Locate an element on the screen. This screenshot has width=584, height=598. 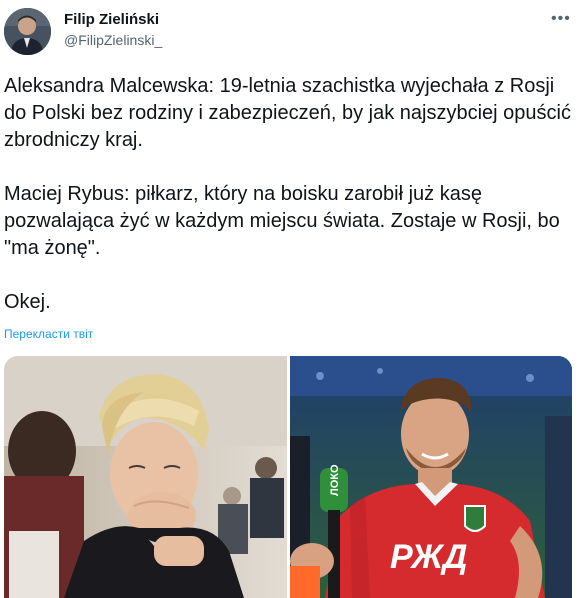
avatar is located at coordinates (27, 31).